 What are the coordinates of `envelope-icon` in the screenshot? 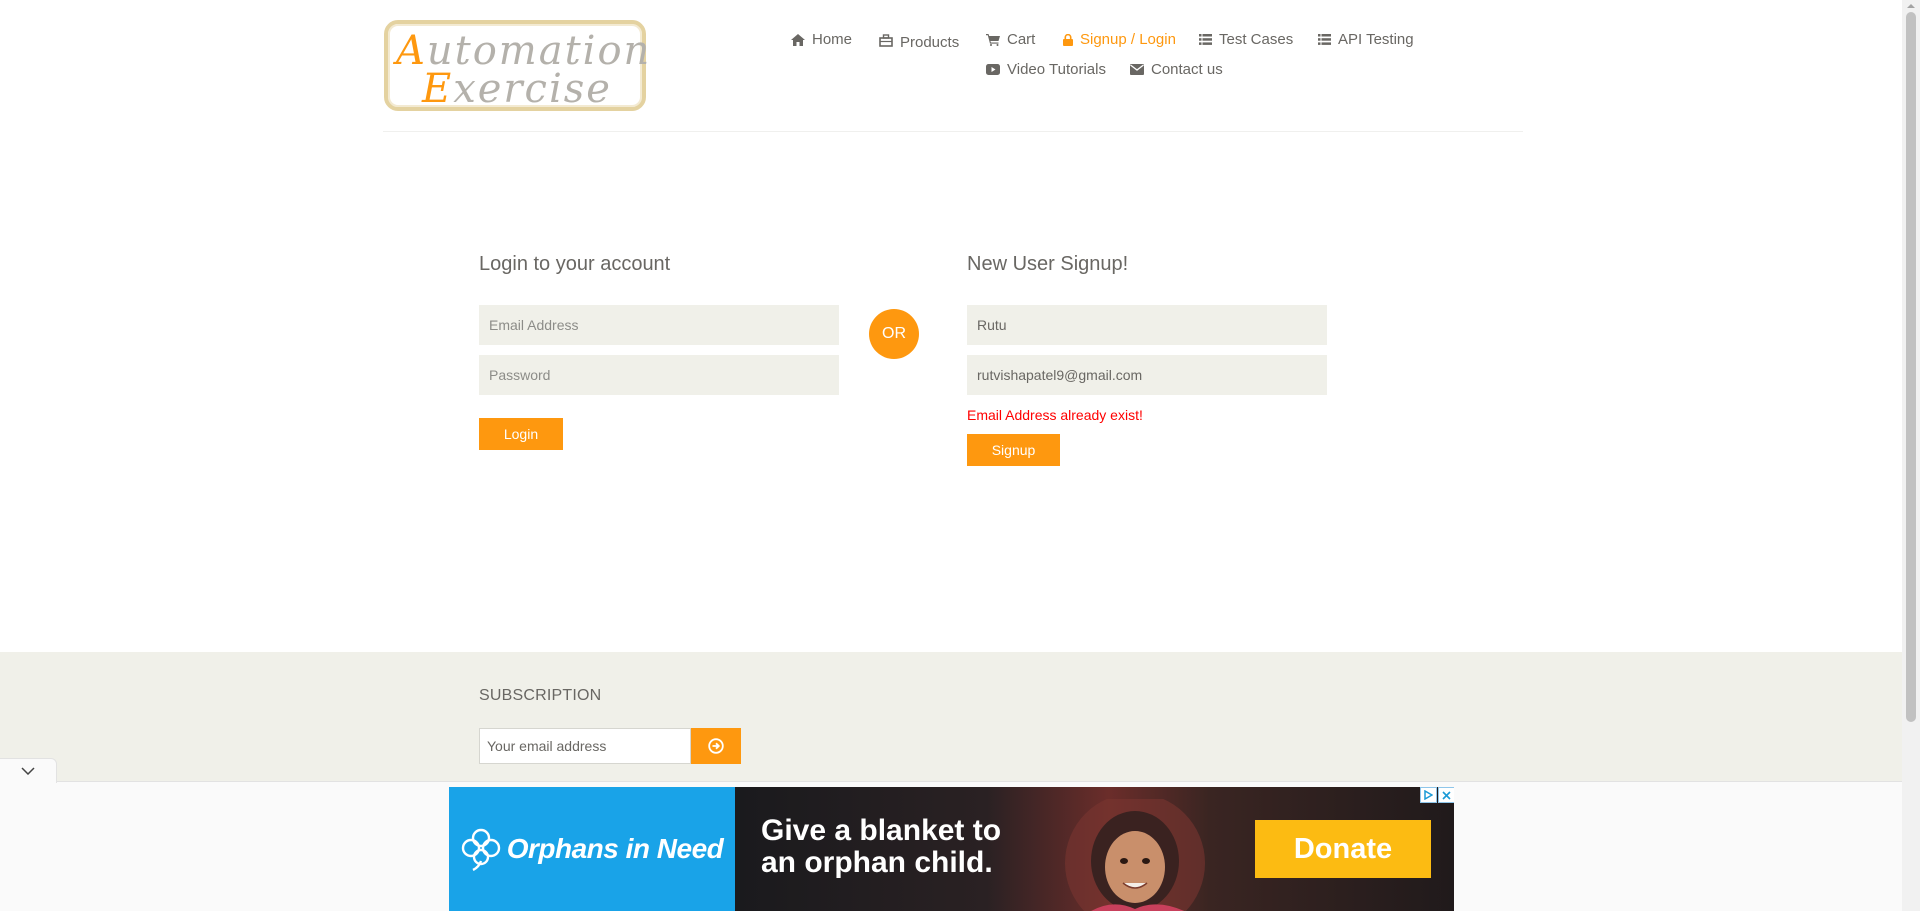 It's located at (1137, 69).